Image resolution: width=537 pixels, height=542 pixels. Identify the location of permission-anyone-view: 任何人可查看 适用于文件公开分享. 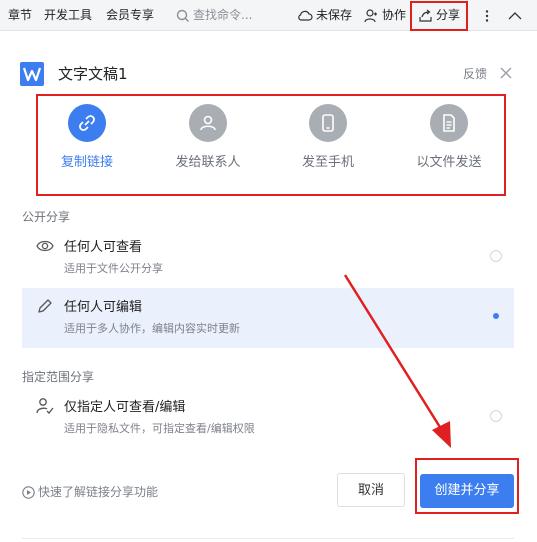
(268, 258).